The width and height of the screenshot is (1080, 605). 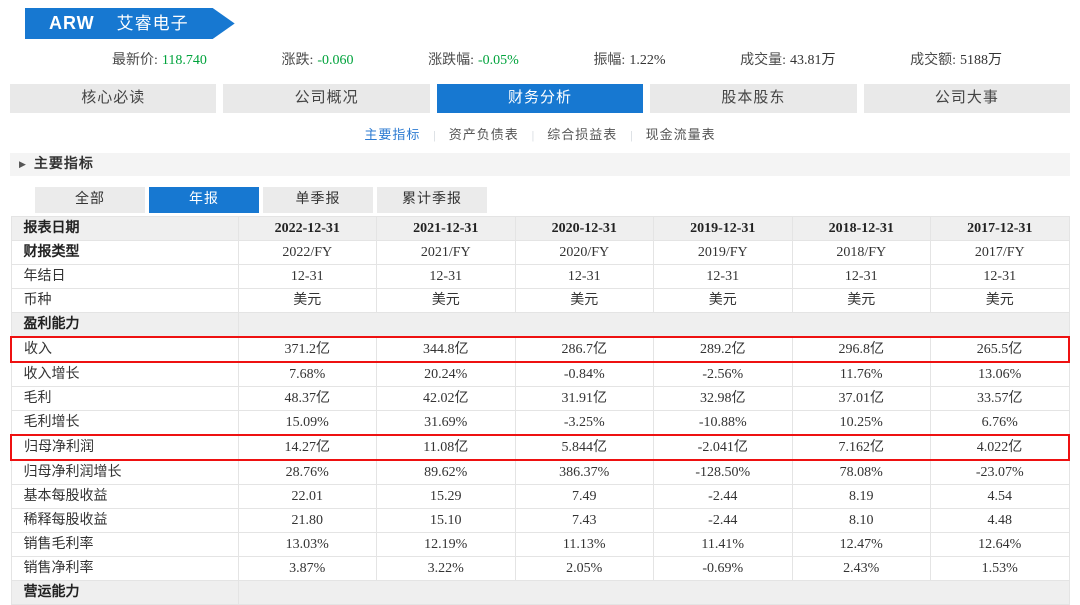 I want to click on cell-value: 15.29, so click(x=446, y=496).